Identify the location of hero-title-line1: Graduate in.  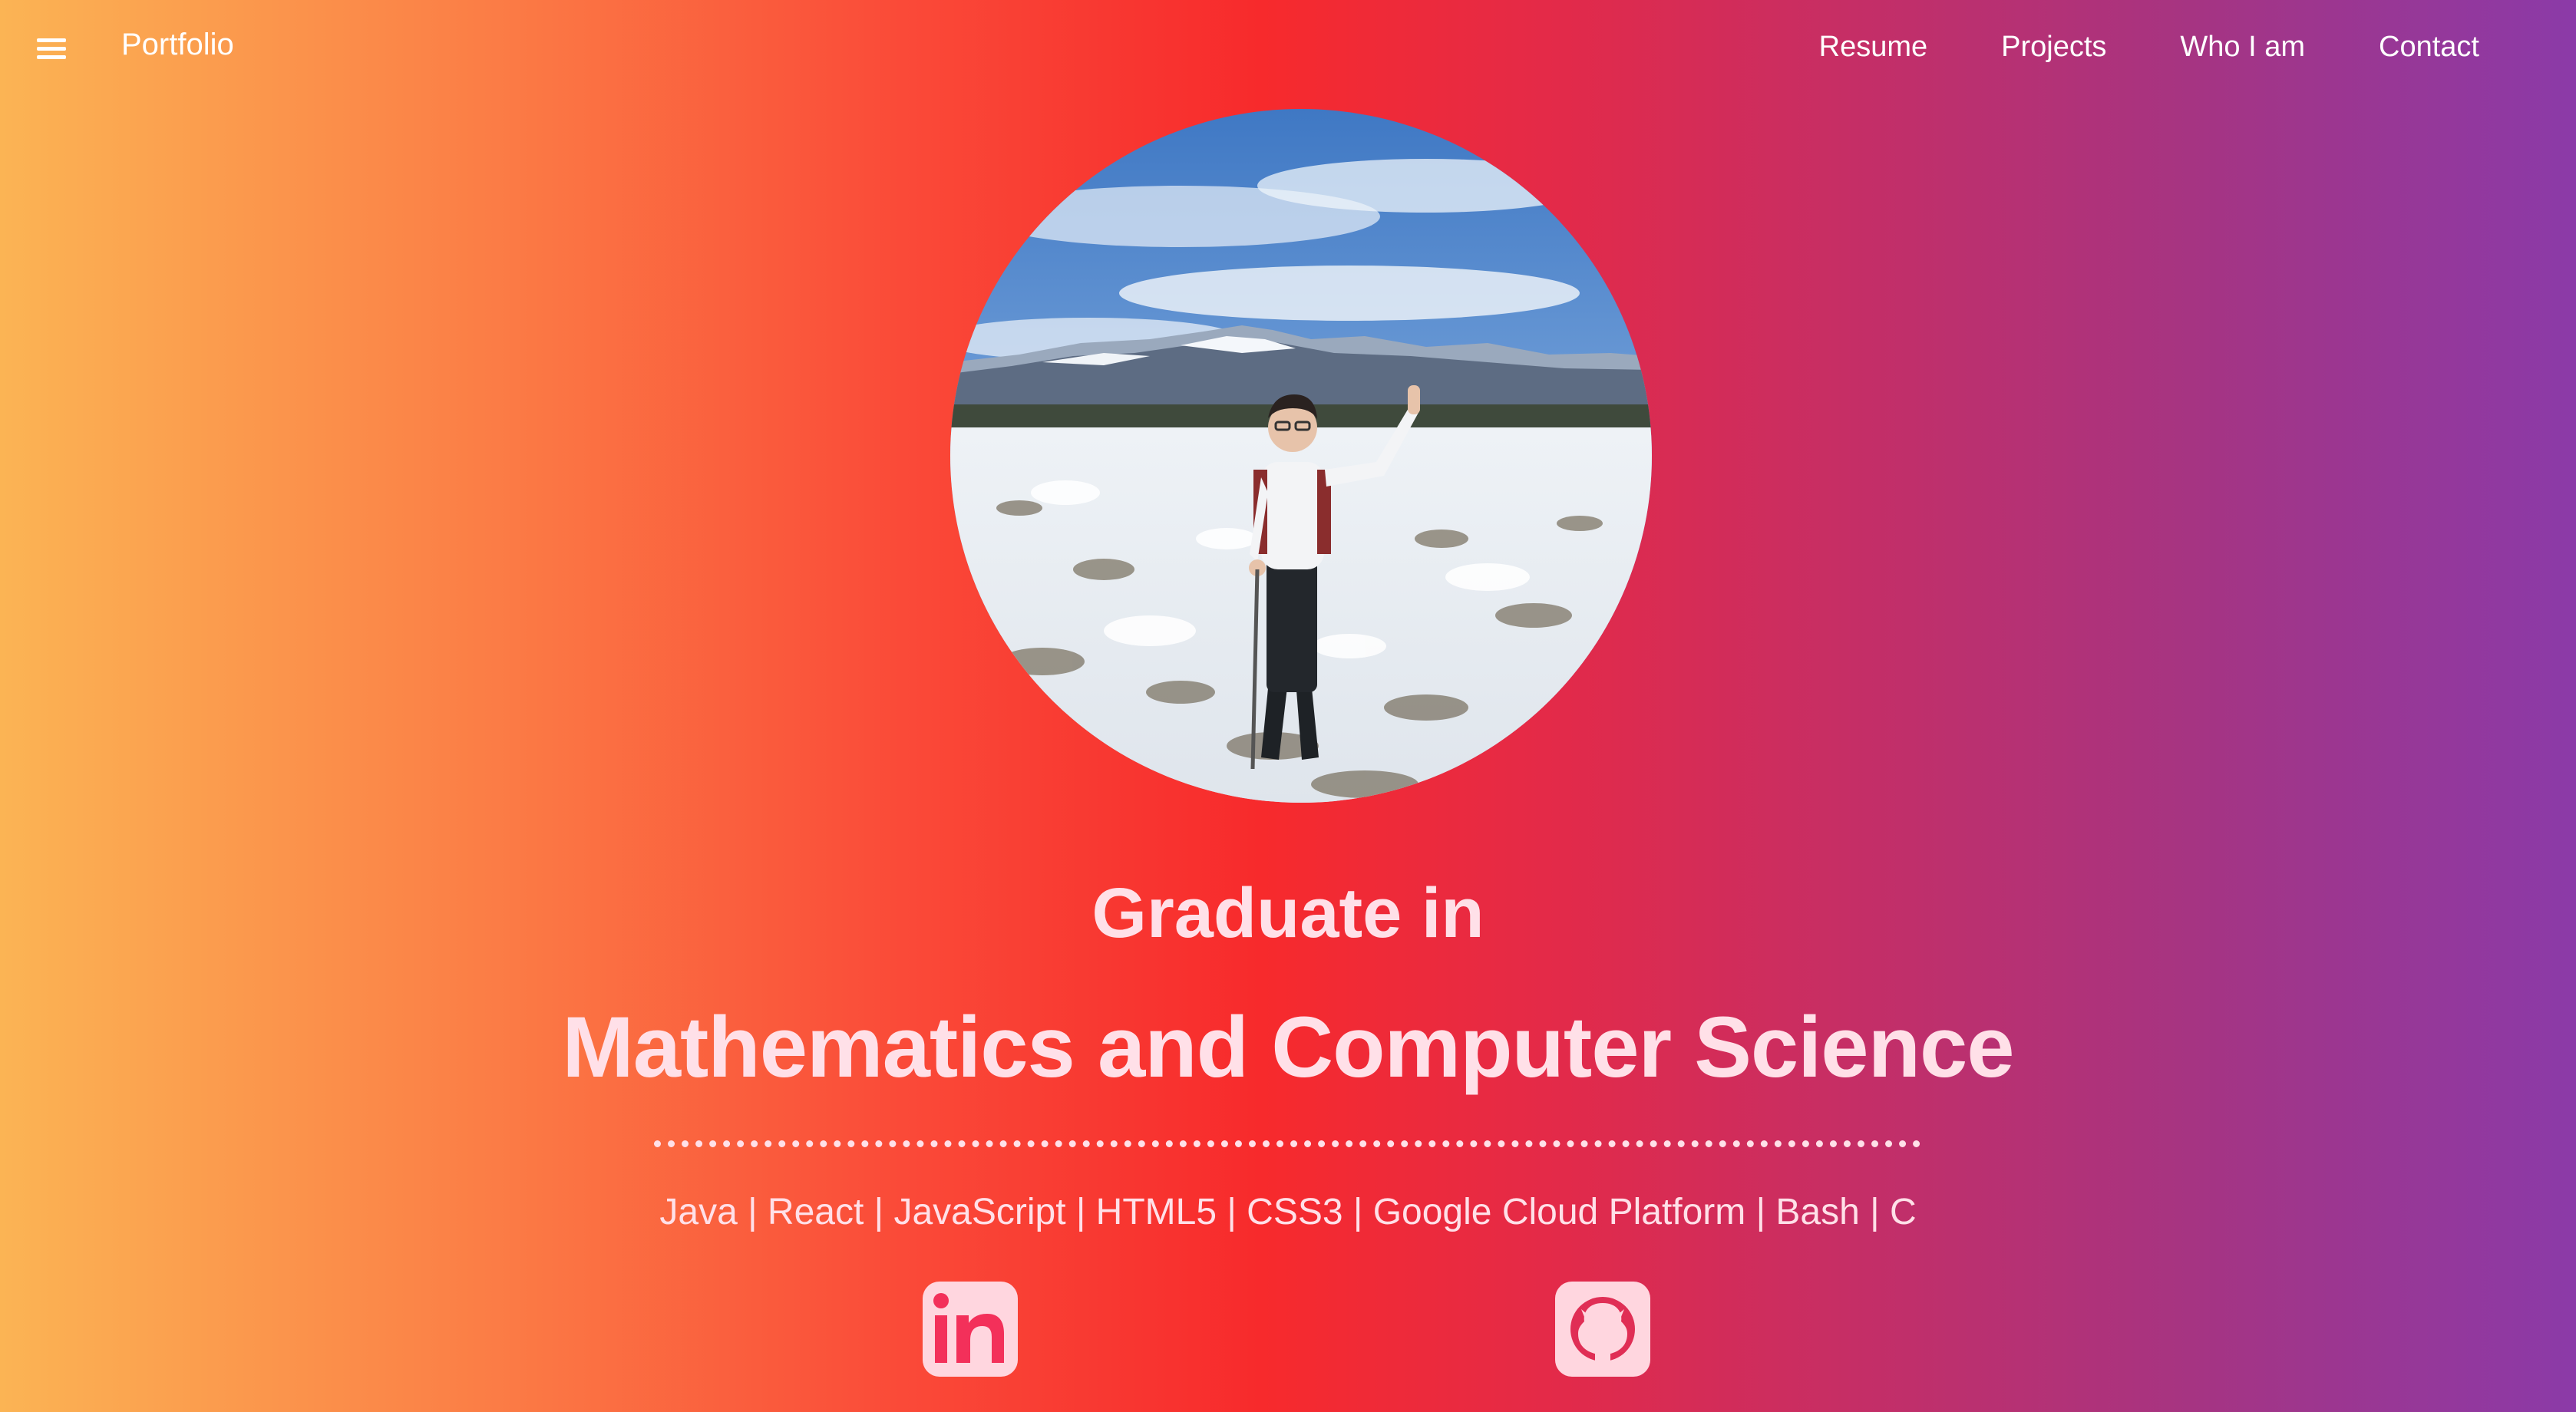
(1288, 913).